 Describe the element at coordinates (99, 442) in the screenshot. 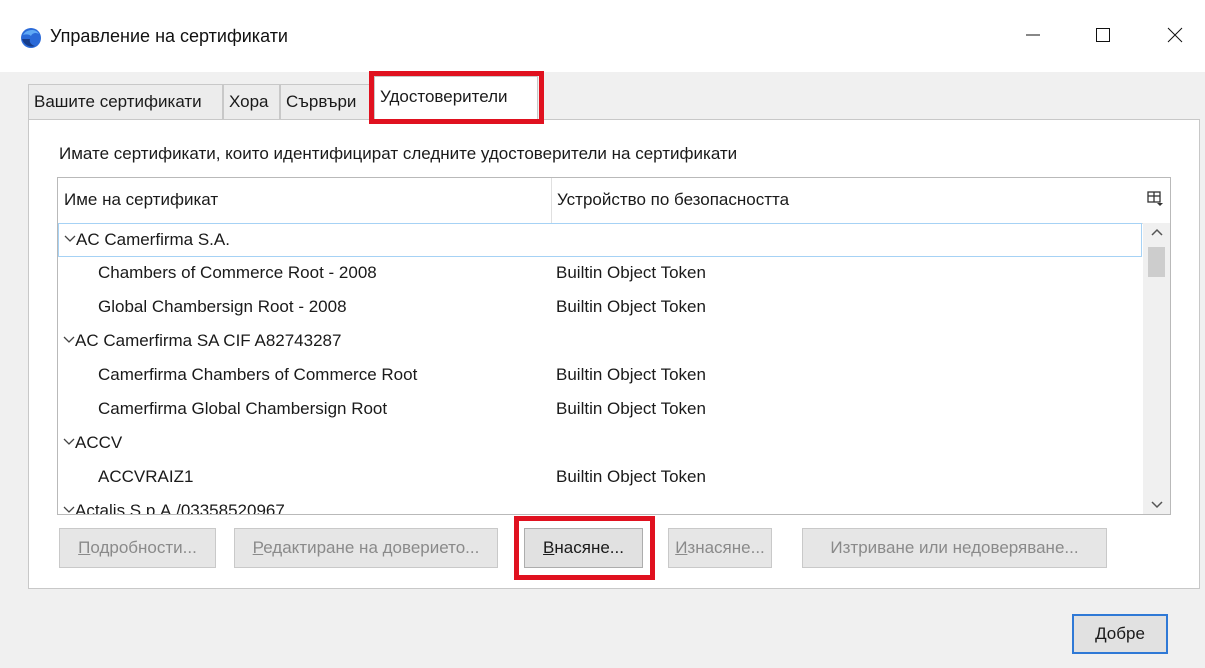

I see `group-name: ACCV` at that location.